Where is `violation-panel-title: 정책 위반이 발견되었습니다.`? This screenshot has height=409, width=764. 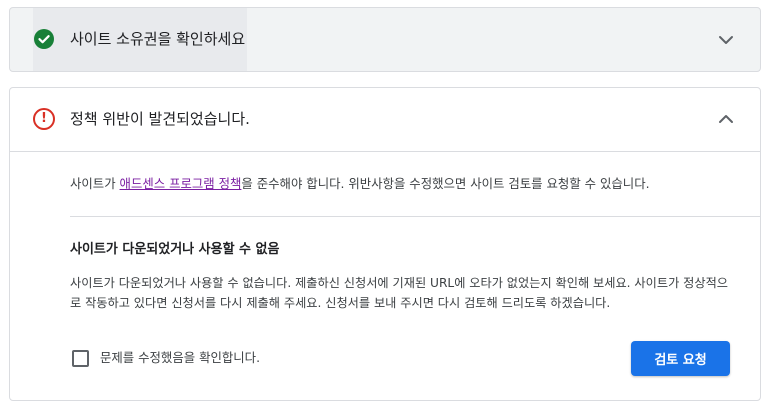
violation-panel-title: 정책 위반이 발견되었습니다. is located at coordinates (160, 119).